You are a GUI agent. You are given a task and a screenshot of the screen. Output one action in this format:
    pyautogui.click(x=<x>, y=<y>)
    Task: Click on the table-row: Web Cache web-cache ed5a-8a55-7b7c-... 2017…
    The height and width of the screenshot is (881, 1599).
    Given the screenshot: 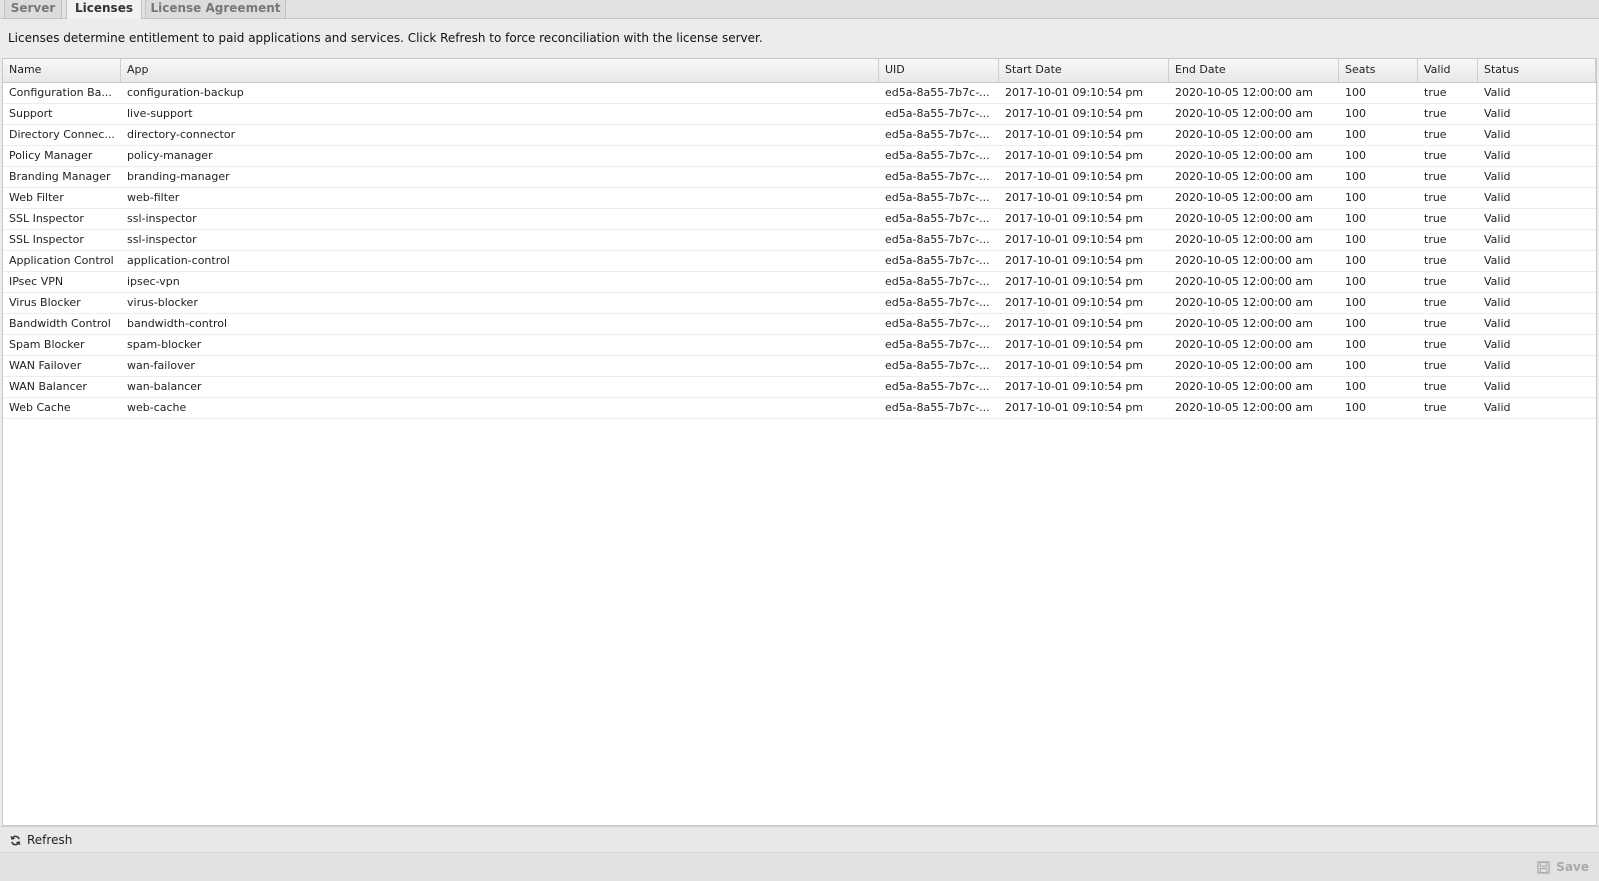 What is the action you would take?
    pyautogui.click(x=799, y=408)
    